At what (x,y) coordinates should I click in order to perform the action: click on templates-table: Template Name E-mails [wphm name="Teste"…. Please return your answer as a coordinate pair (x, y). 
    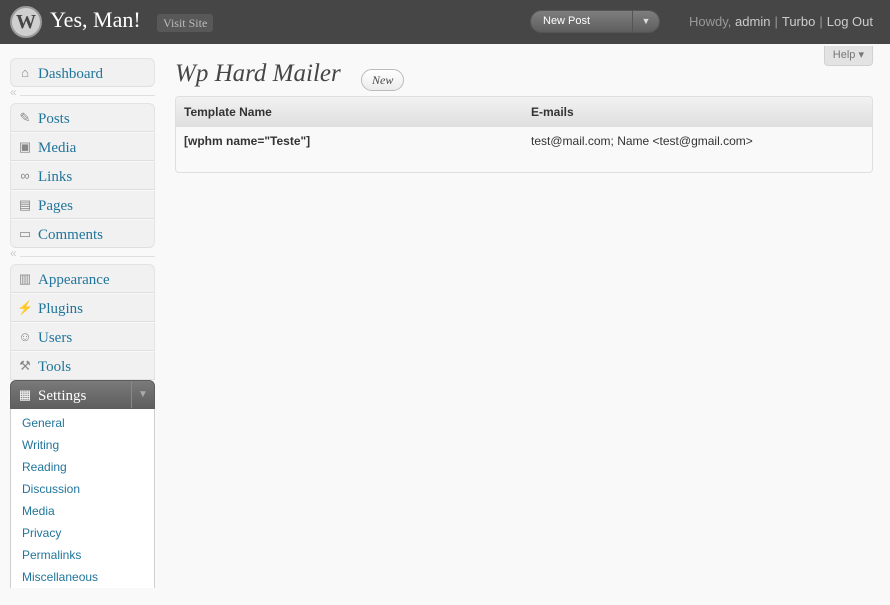
    Looking at the image, I should click on (524, 134).